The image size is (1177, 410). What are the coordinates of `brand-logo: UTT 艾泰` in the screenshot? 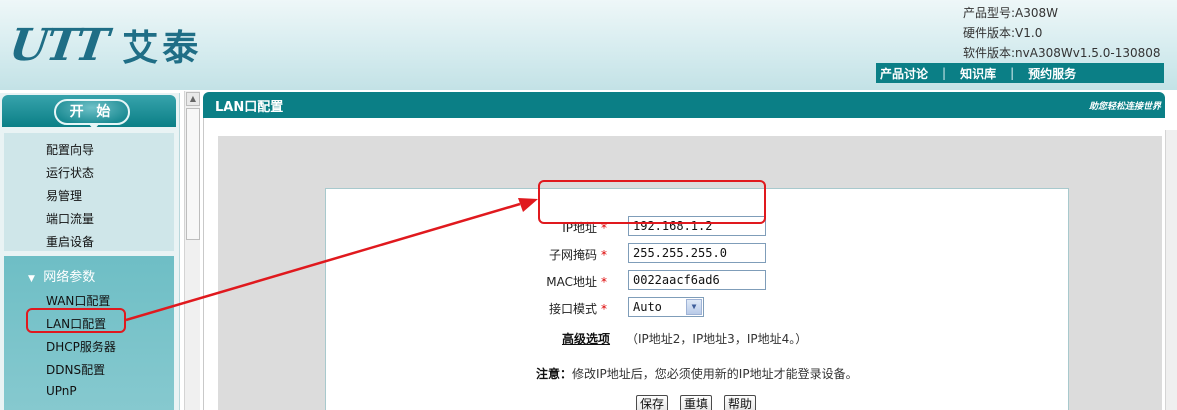 It's located at (104, 45).